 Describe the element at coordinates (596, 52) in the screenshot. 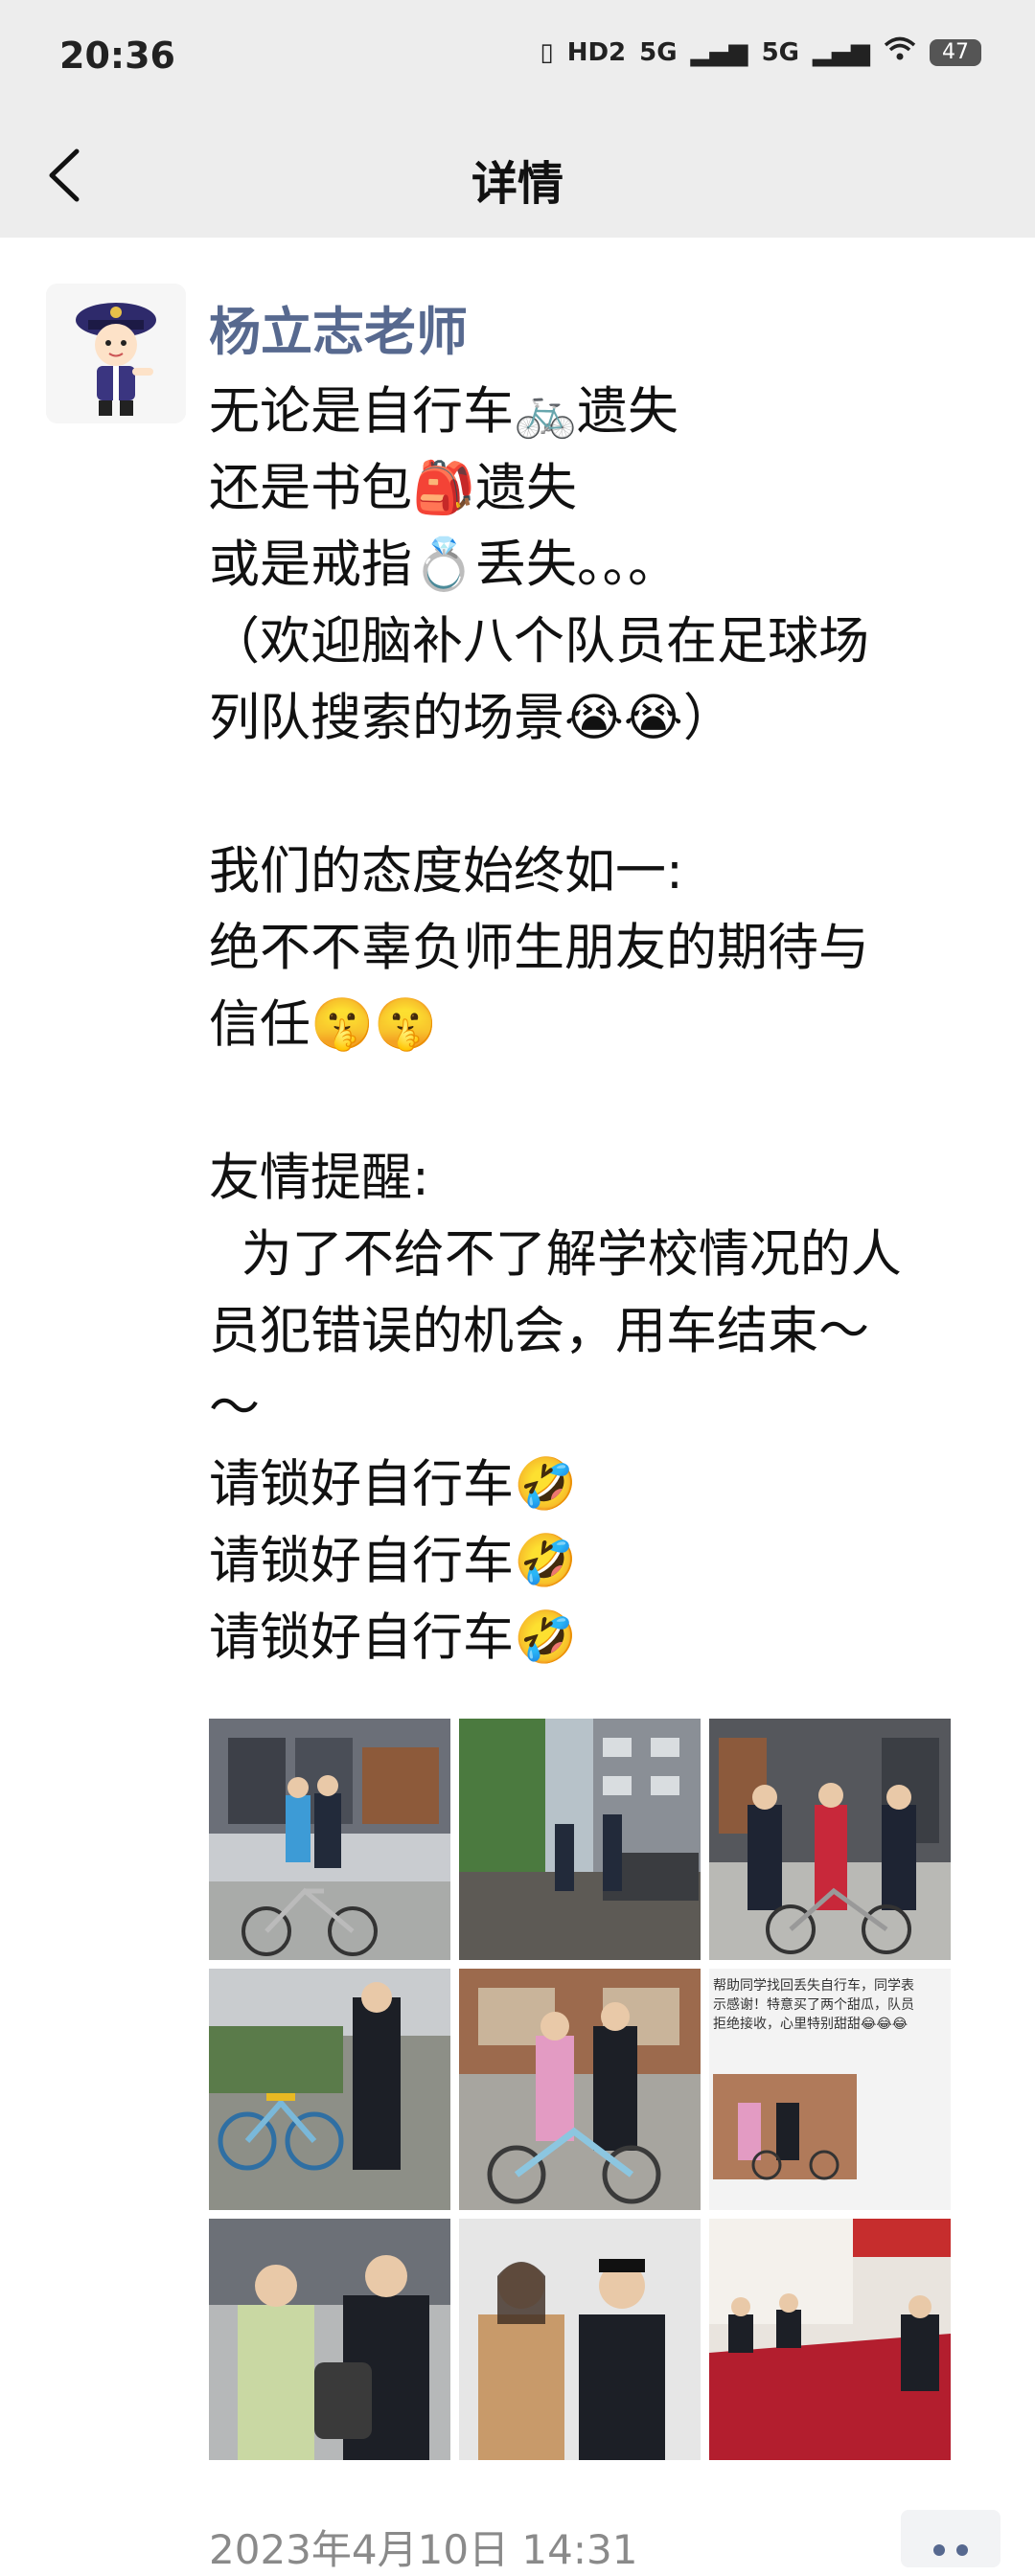

I see `hd-icon: HD2` at that location.